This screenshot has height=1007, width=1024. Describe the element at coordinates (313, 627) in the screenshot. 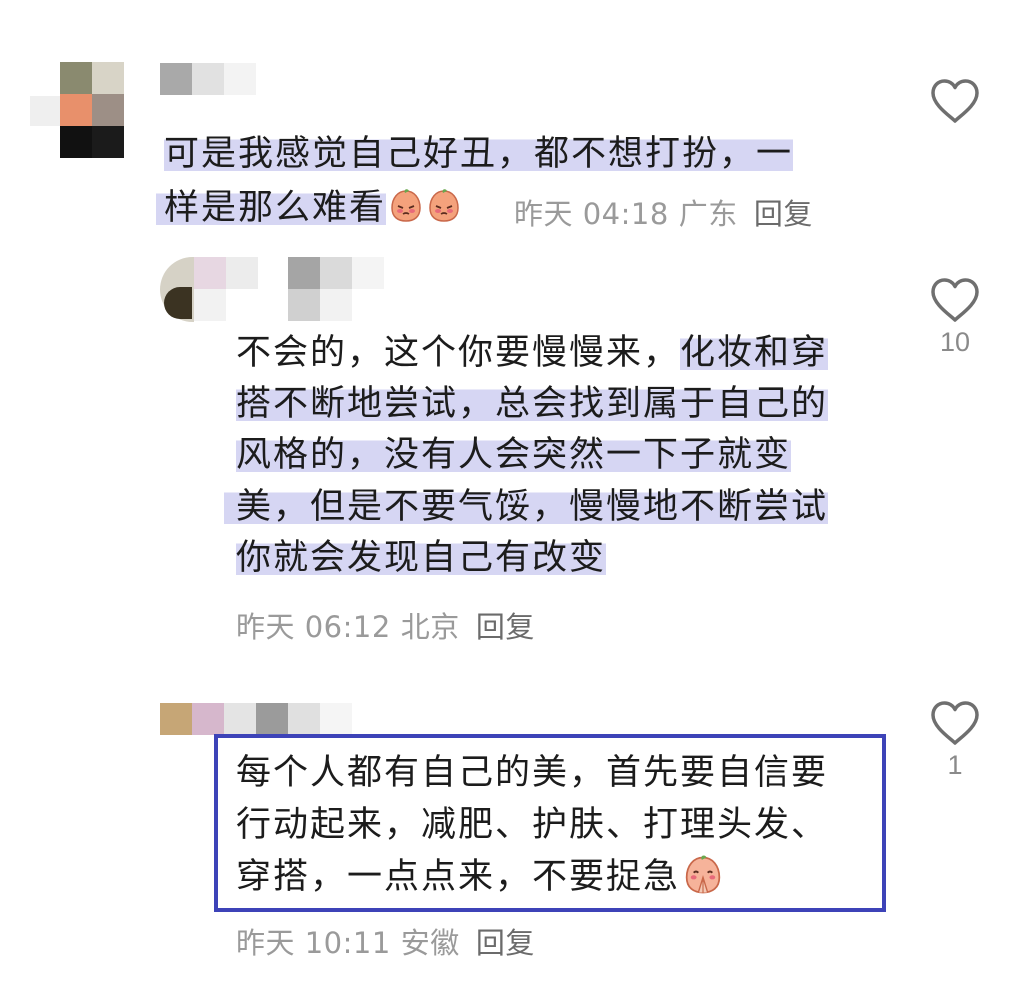

I see `timestamp: 昨天 06:12` at that location.